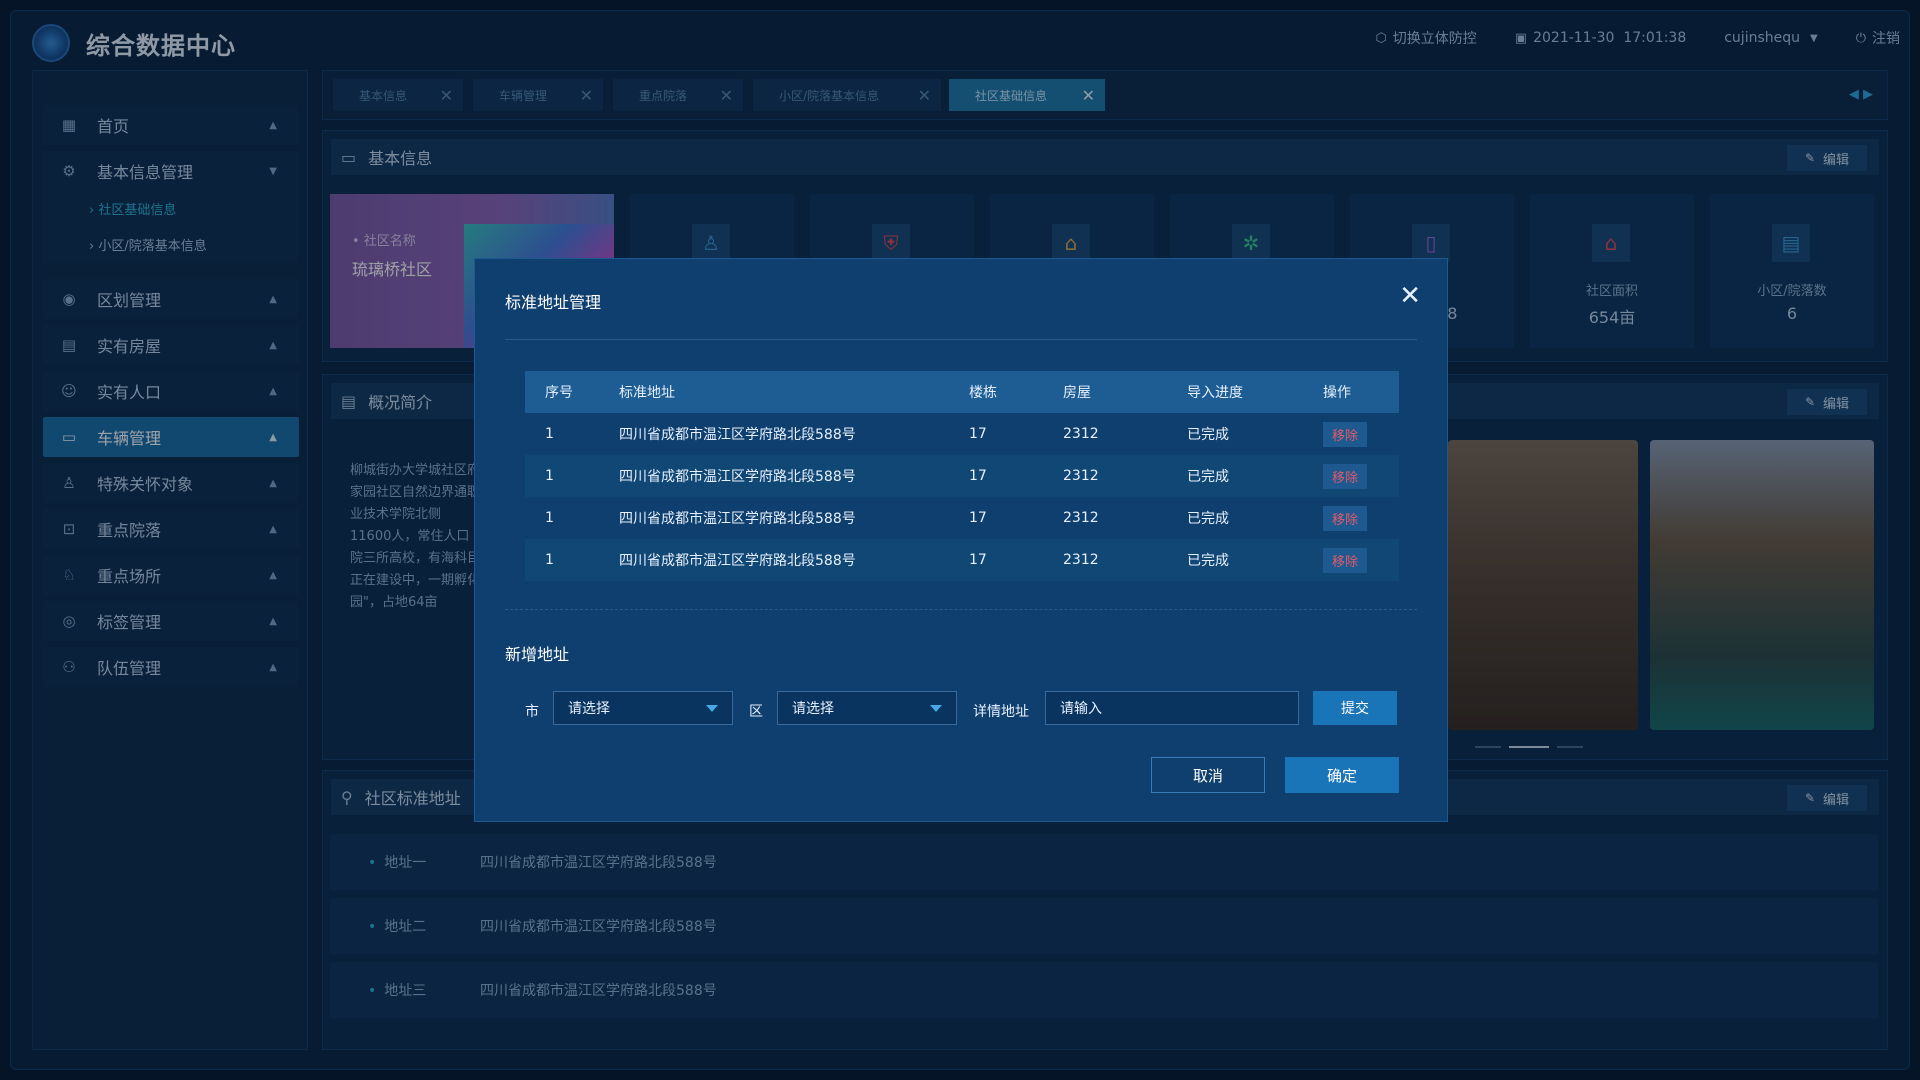 This screenshot has width=1920, height=1080. I want to click on col-header: 操作, so click(1337, 393).